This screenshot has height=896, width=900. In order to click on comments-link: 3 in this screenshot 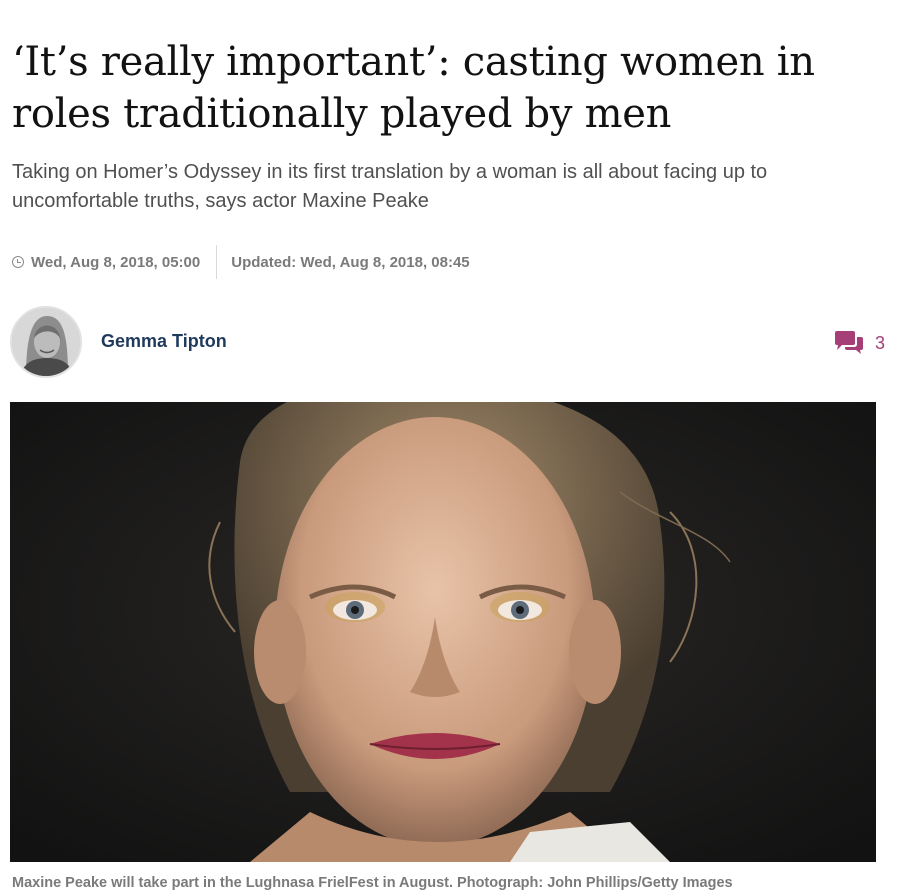, I will do `click(859, 343)`.